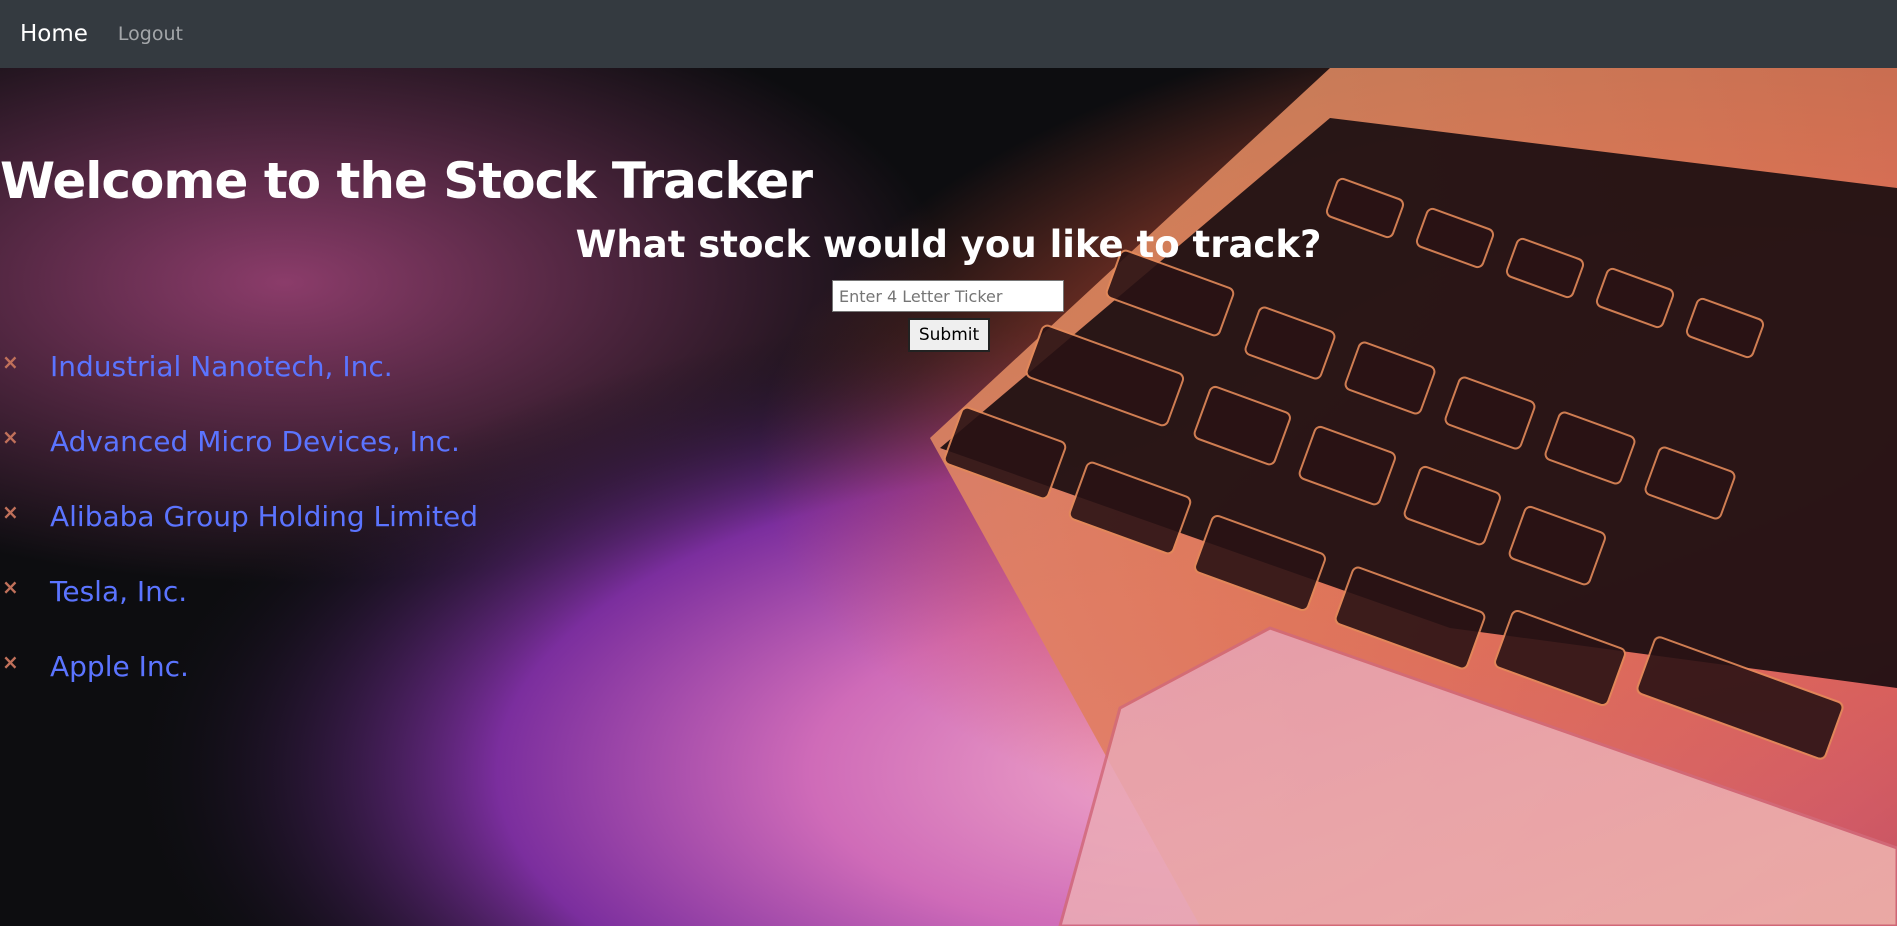  I want to click on nav-home-link: Home, so click(54, 34).